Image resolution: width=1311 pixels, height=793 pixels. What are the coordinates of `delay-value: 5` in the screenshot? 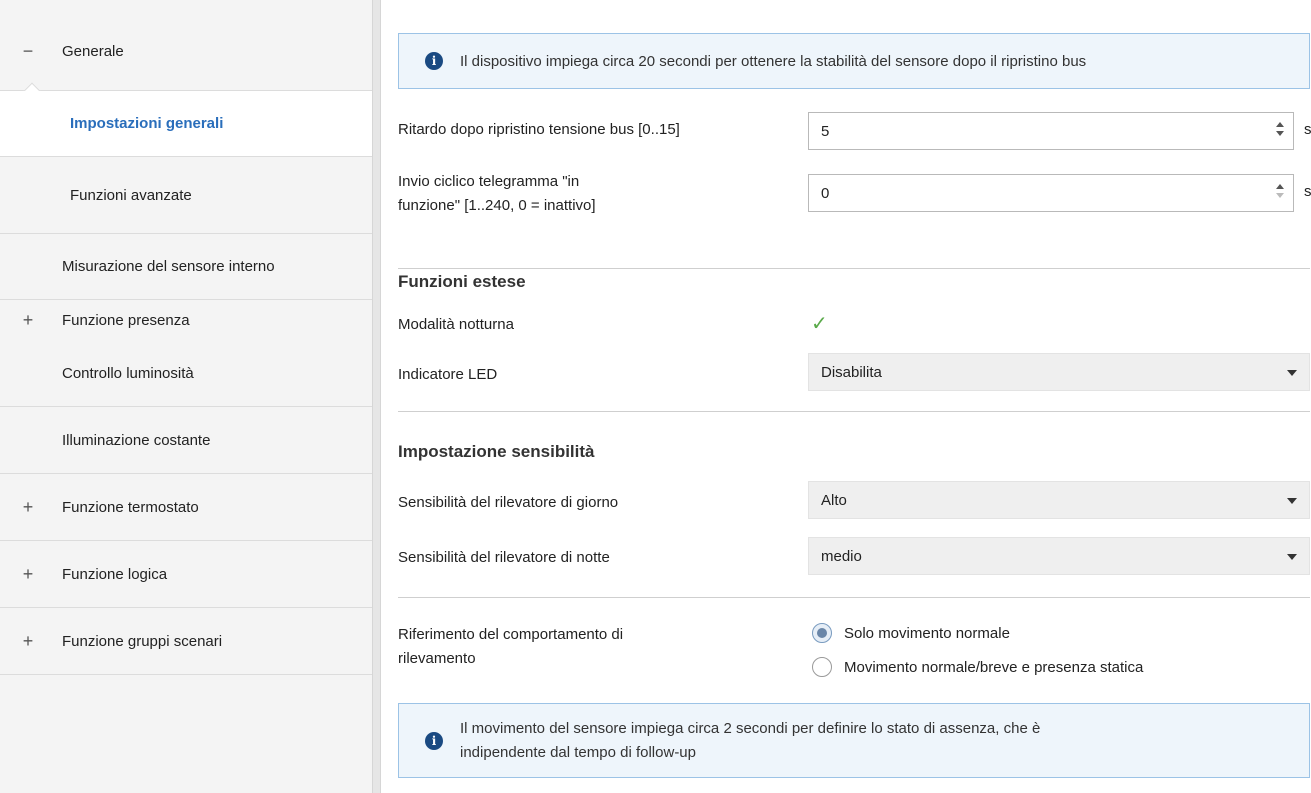 It's located at (825, 131).